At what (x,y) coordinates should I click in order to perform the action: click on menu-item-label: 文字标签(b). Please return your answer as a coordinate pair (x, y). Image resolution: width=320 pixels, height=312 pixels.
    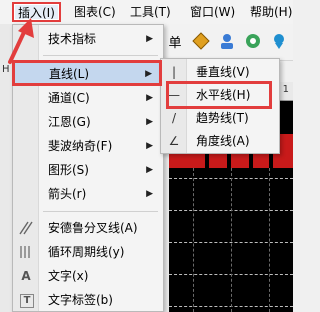
    Looking at the image, I should click on (80, 300).